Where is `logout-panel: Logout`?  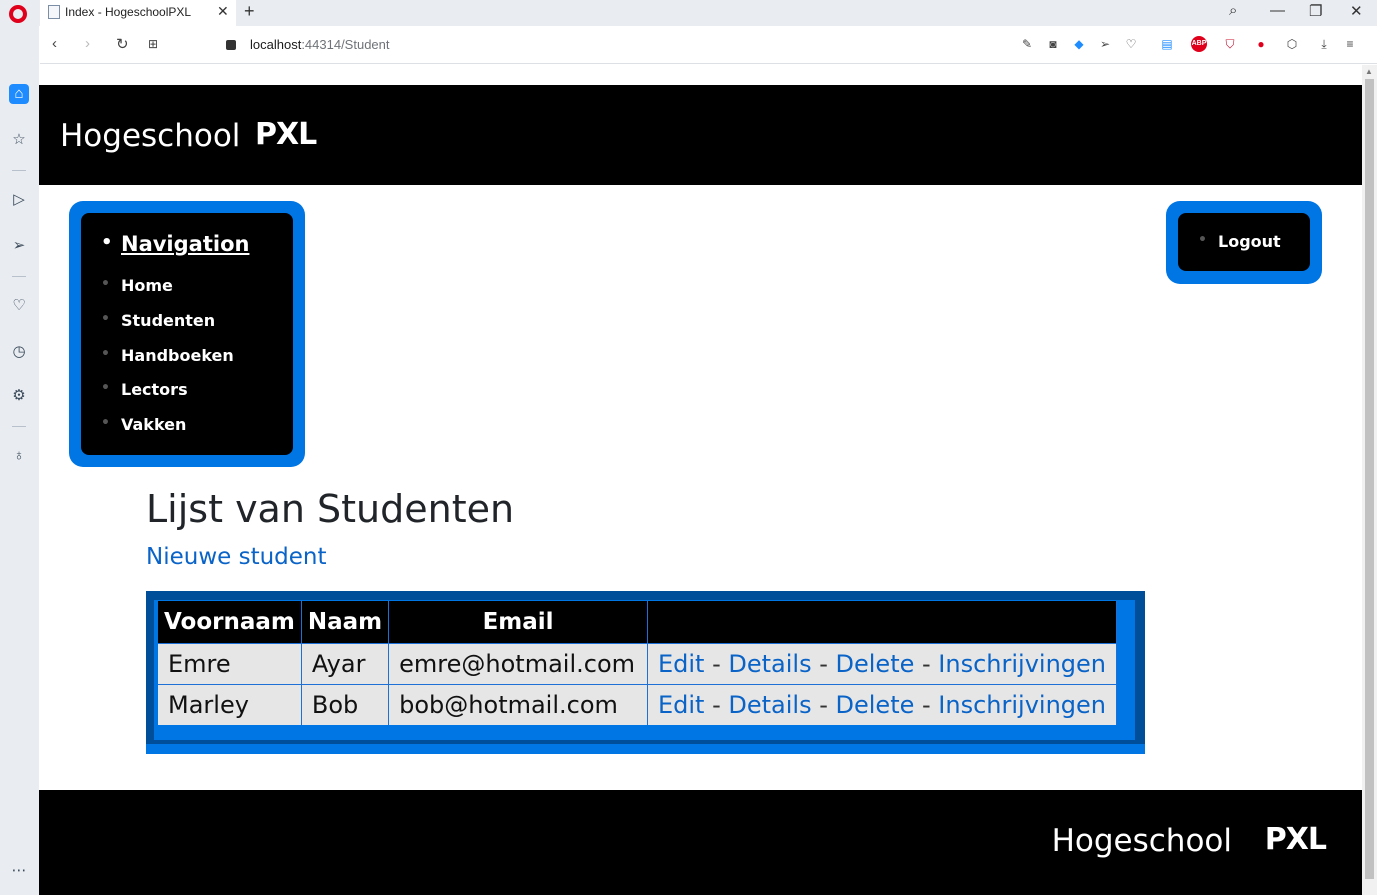
logout-panel: Logout is located at coordinates (1244, 242).